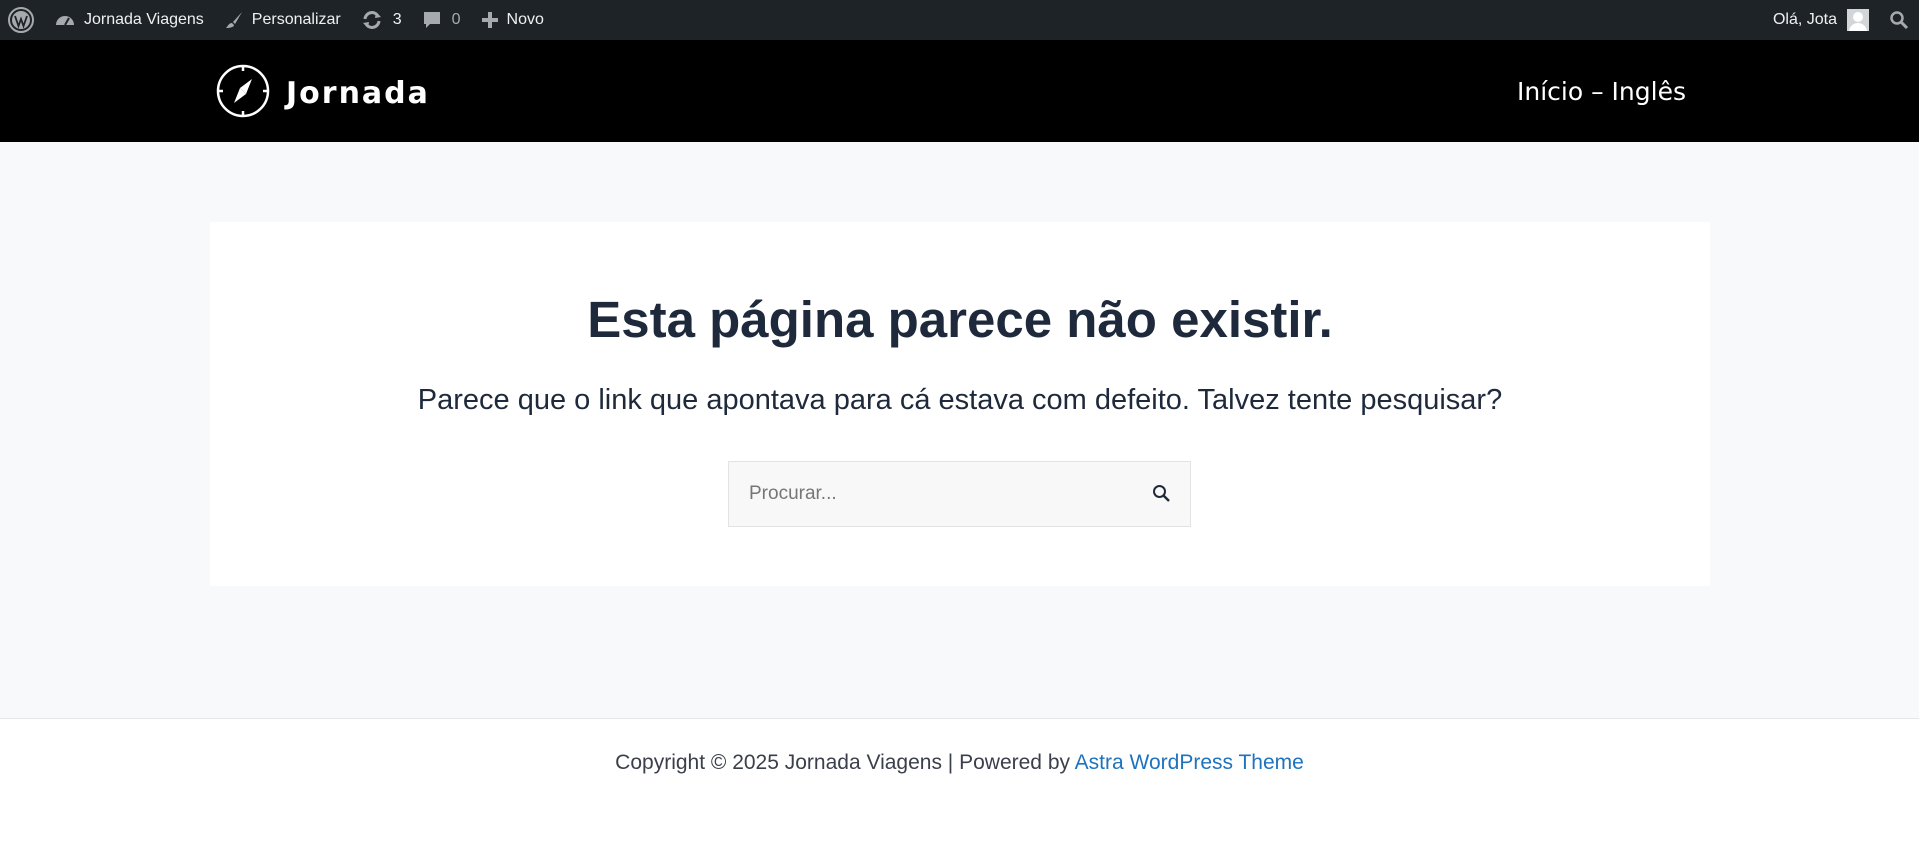  What do you see at coordinates (65, 20) in the screenshot?
I see `dashboard-icon` at bounding box center [65, 20].